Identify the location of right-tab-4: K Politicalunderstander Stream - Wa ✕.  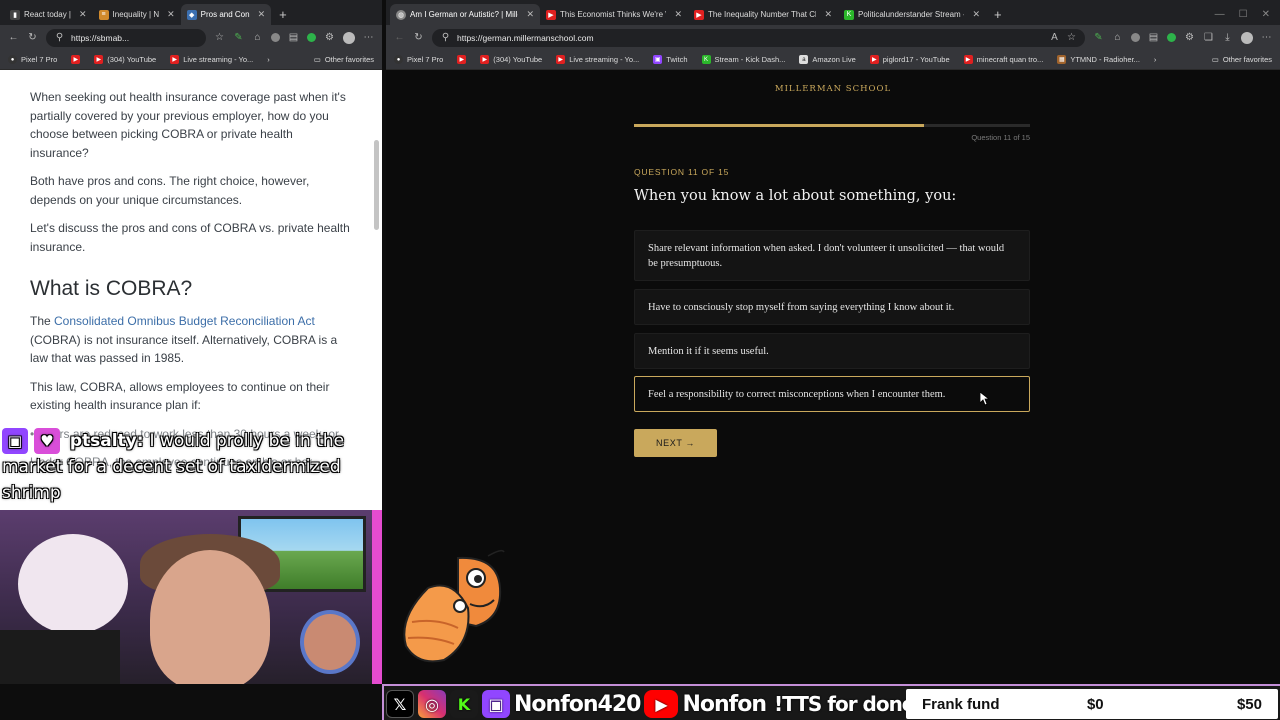
(912, 14).